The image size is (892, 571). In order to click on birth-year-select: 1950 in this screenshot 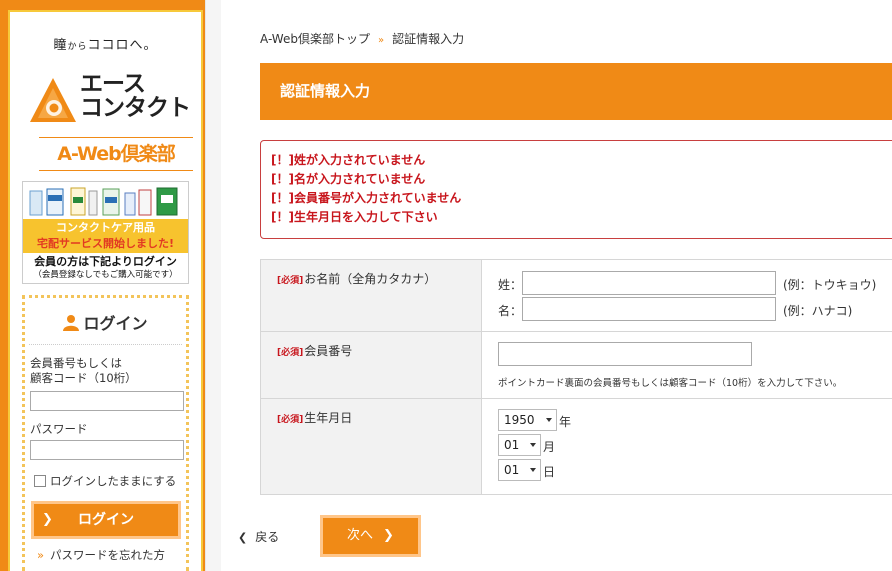, I will do `click(527, 420)`.